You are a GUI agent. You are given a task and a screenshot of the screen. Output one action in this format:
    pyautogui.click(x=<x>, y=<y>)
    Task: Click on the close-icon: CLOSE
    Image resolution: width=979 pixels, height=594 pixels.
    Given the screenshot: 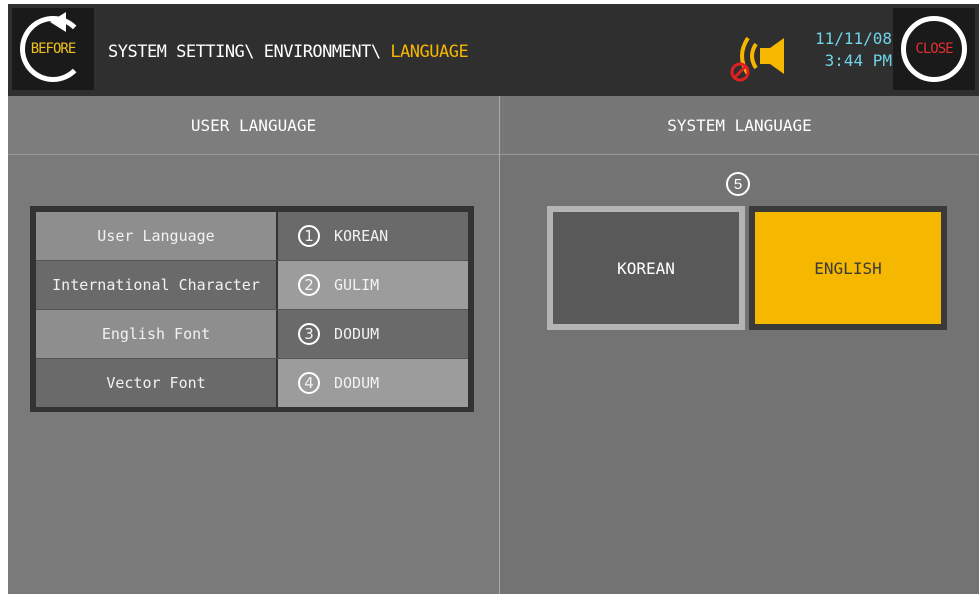 What is the action you would take?
    pyautogui.click(x=934, y=49)
    